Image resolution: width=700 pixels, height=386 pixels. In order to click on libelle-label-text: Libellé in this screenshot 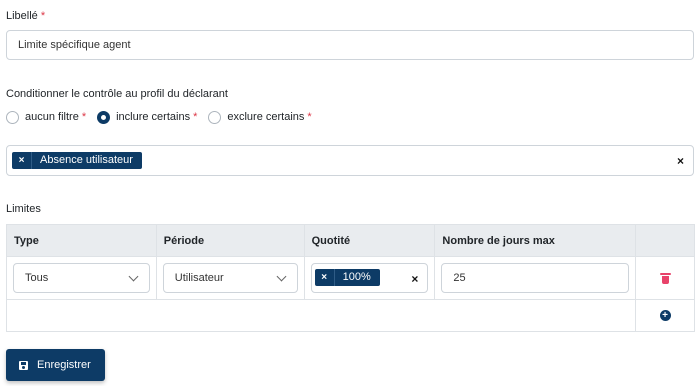, I will do `click(22, 16)`.